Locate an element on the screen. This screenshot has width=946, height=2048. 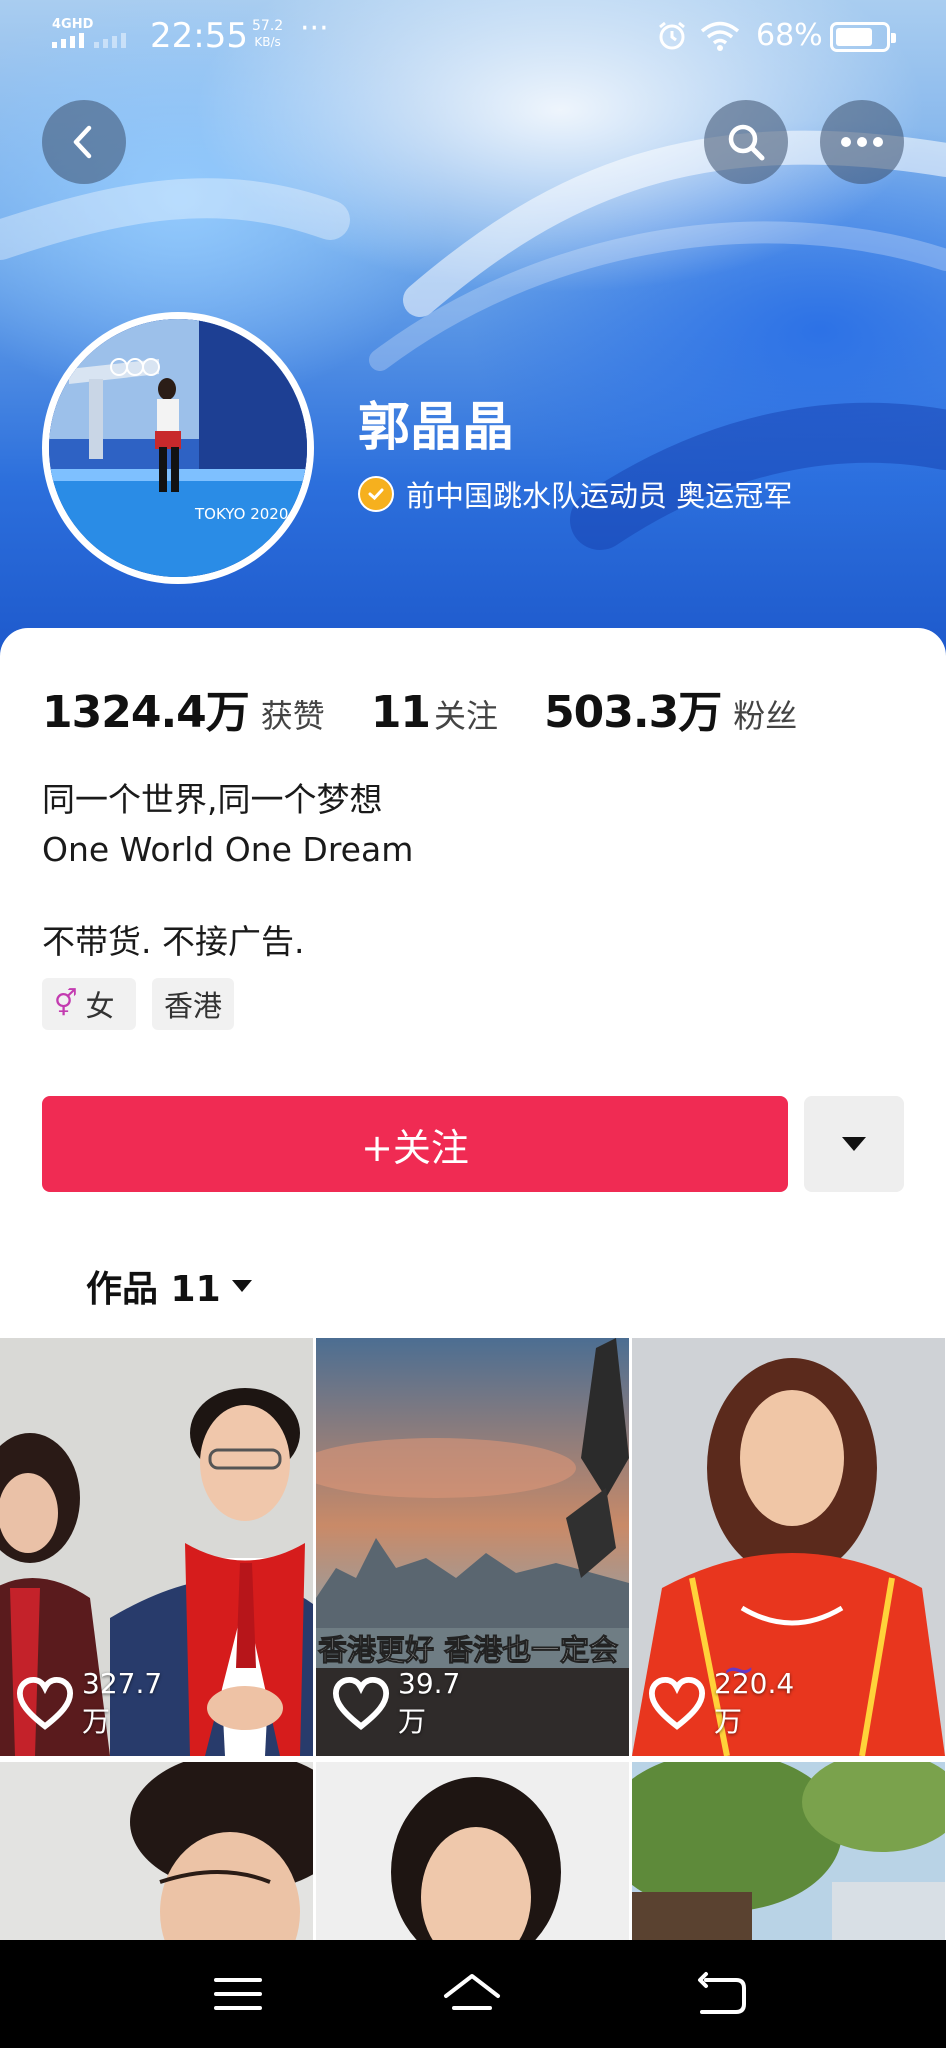
verified-check-icon is located at coordinates (376, 494).